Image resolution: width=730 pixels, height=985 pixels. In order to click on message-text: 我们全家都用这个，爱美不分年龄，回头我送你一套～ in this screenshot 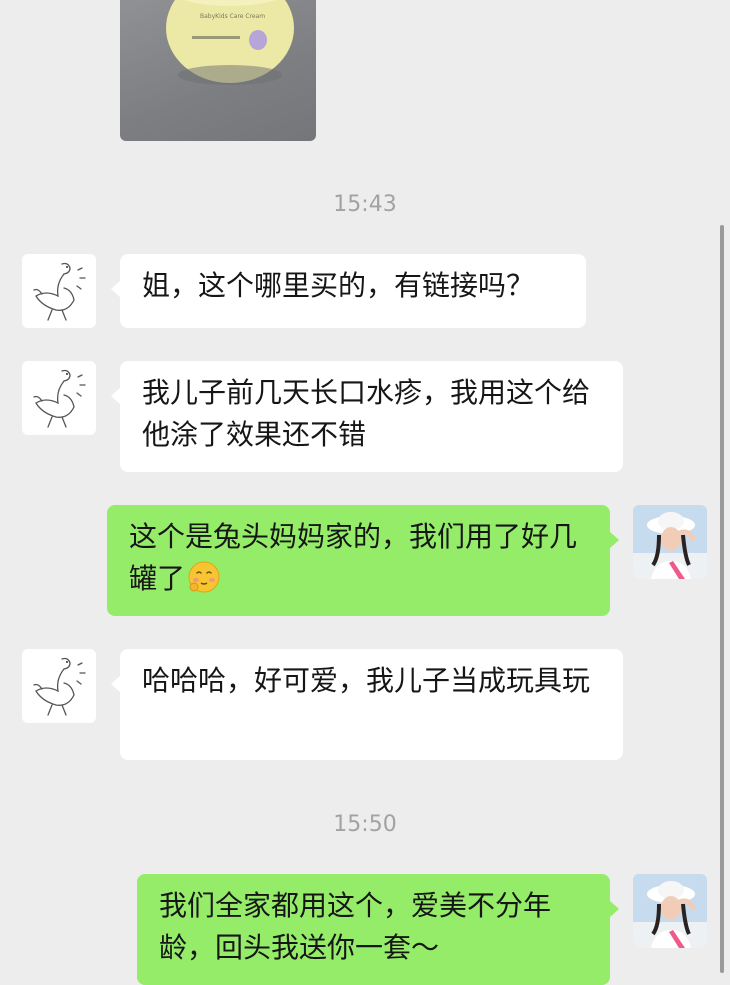, I will do `click(355, 926)`.